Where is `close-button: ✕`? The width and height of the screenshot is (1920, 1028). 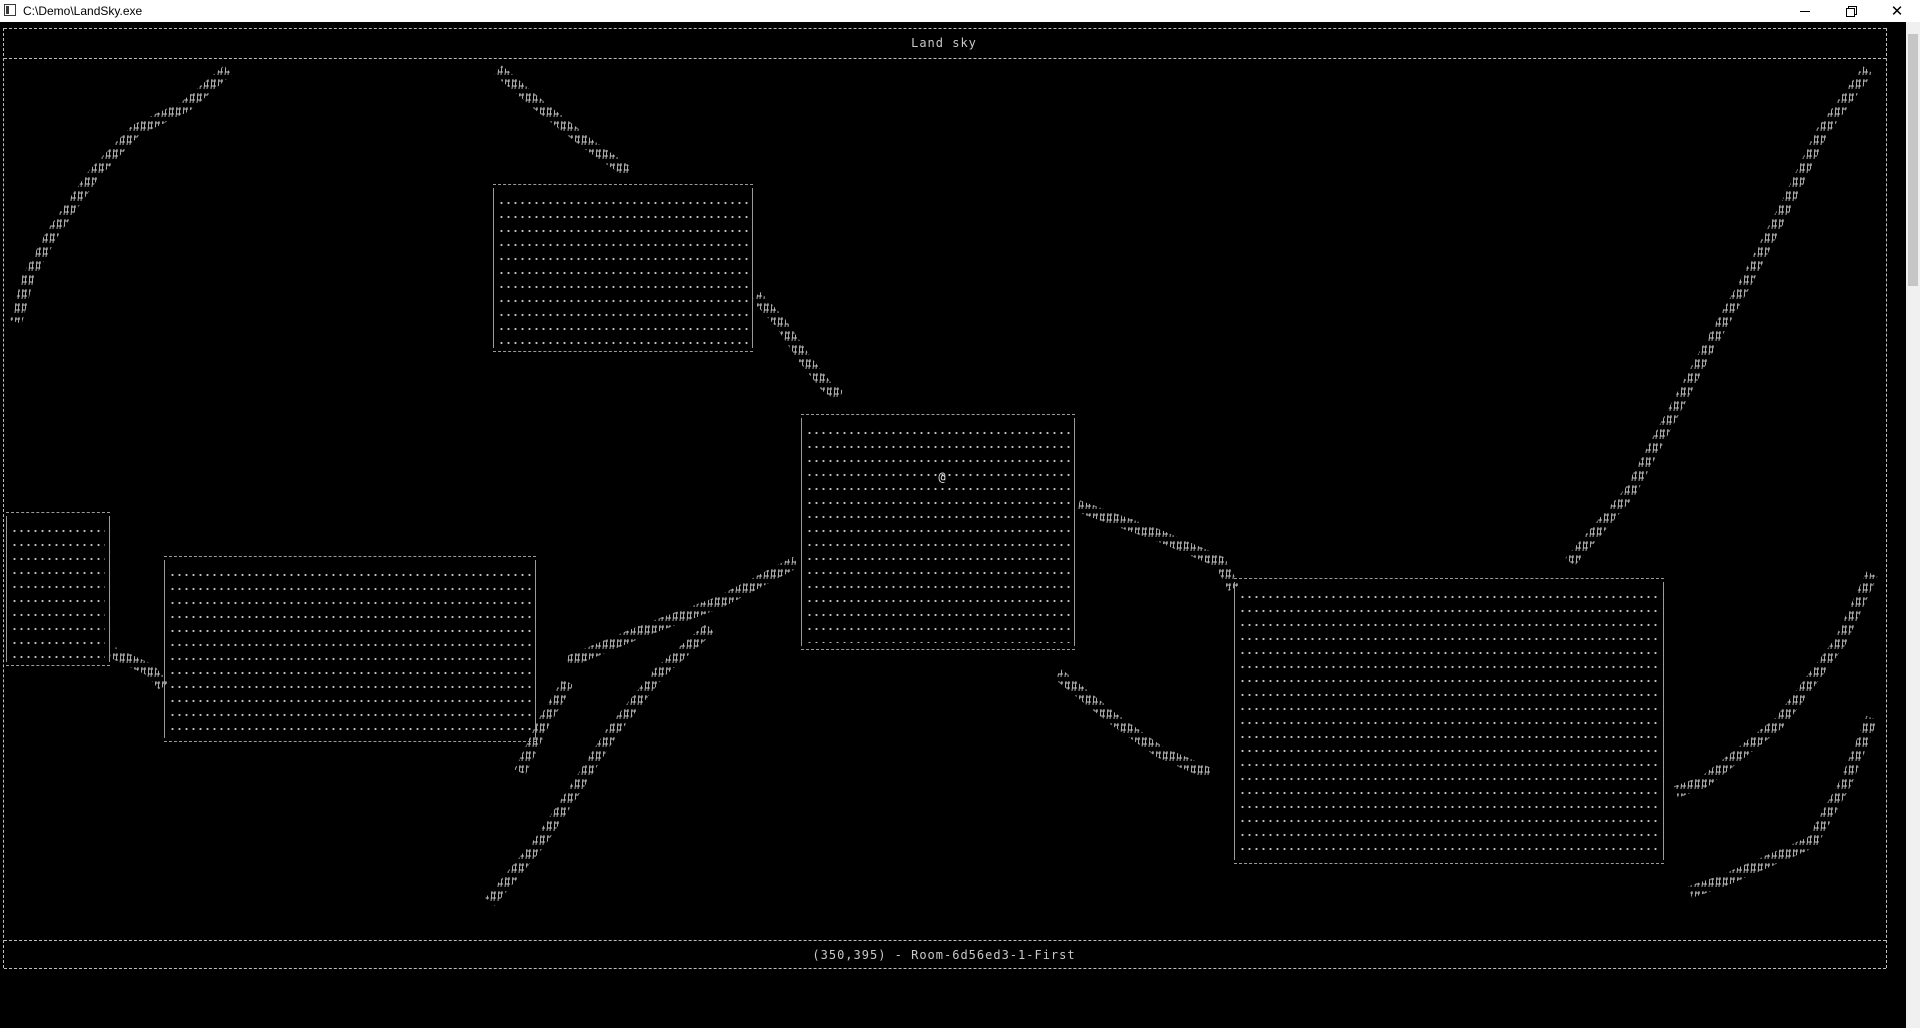 close-button: ✕ is located at coordinates (1897, 11).